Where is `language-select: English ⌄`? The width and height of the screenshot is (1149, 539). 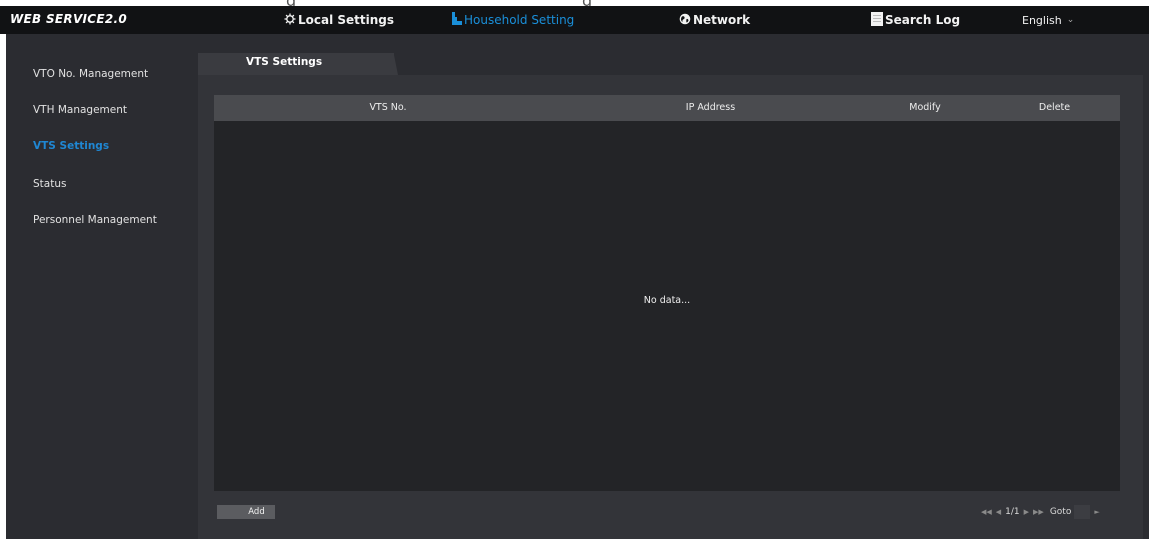
language-select: English ⌄ is located at coordinates (1048, 20).